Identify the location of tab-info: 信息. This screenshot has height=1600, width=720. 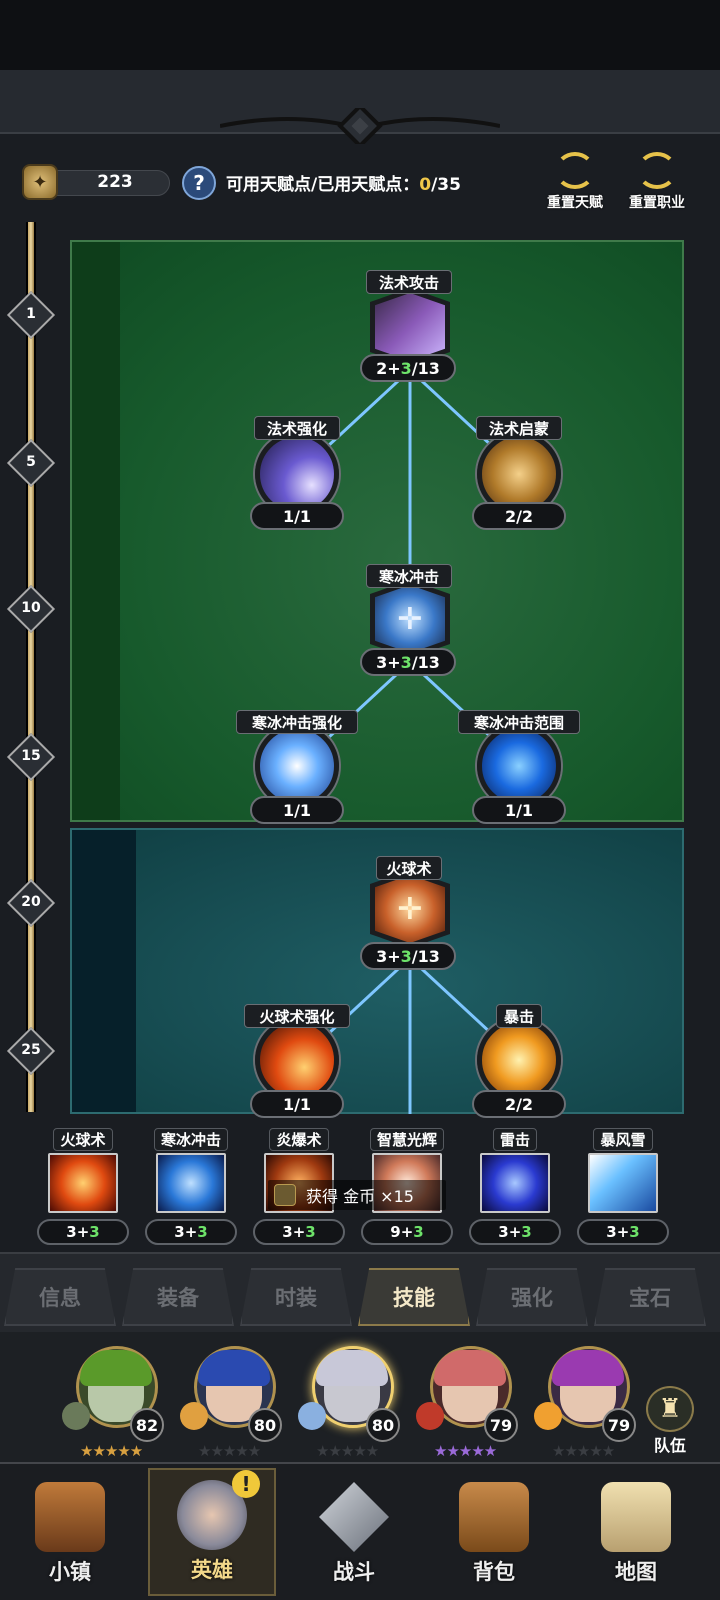
(60, 1297).